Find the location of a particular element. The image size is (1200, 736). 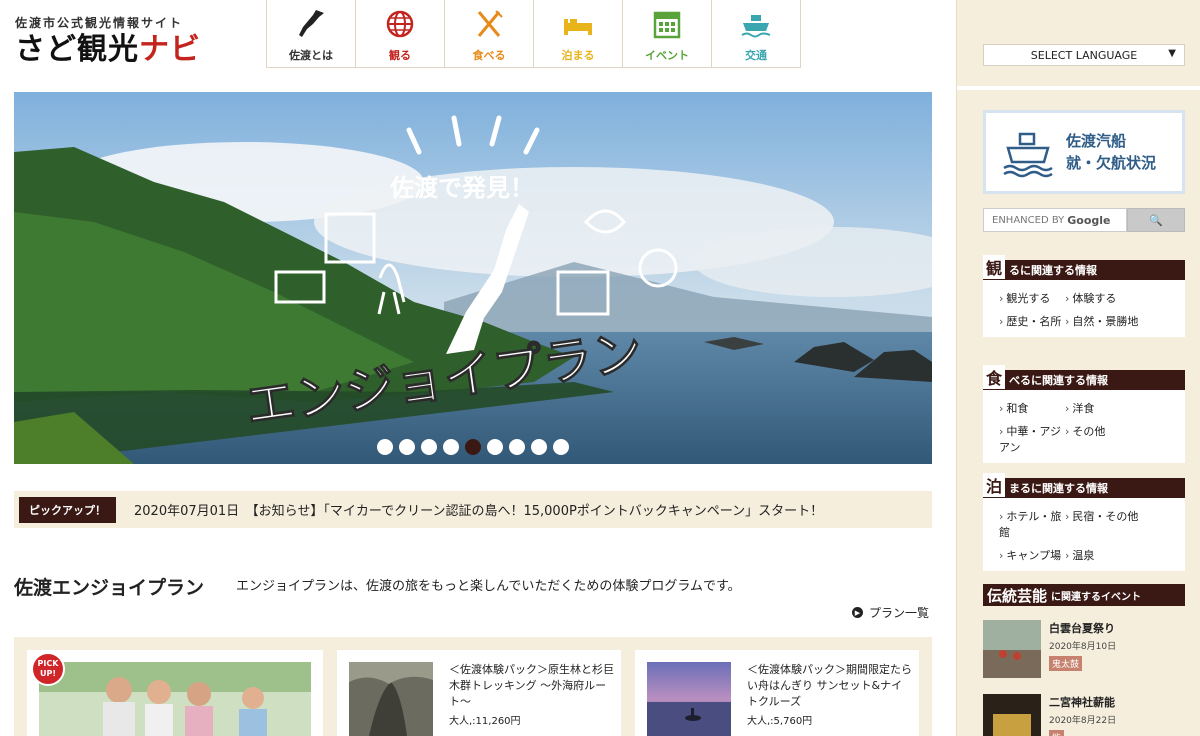

fork-knife-icon is located at coordinates (490, 23).